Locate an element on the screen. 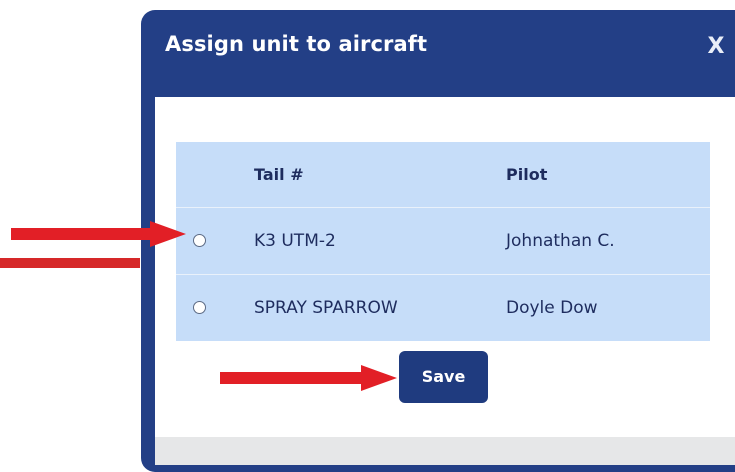 Image resolution: width=735 pixels, height=472 pixels. table-row: SPRAY SPARROW Doyle Dow is located at coordinates (443, 308).